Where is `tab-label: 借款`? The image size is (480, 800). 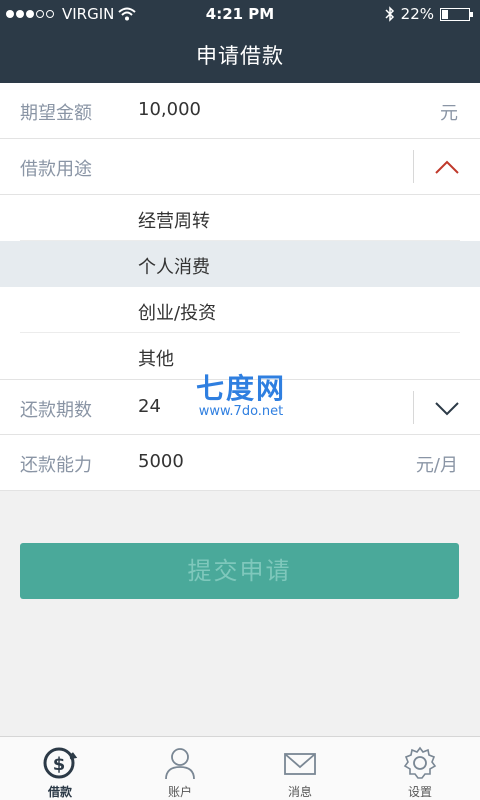
tab-label: 借款 is located at coordinates (59, 792).